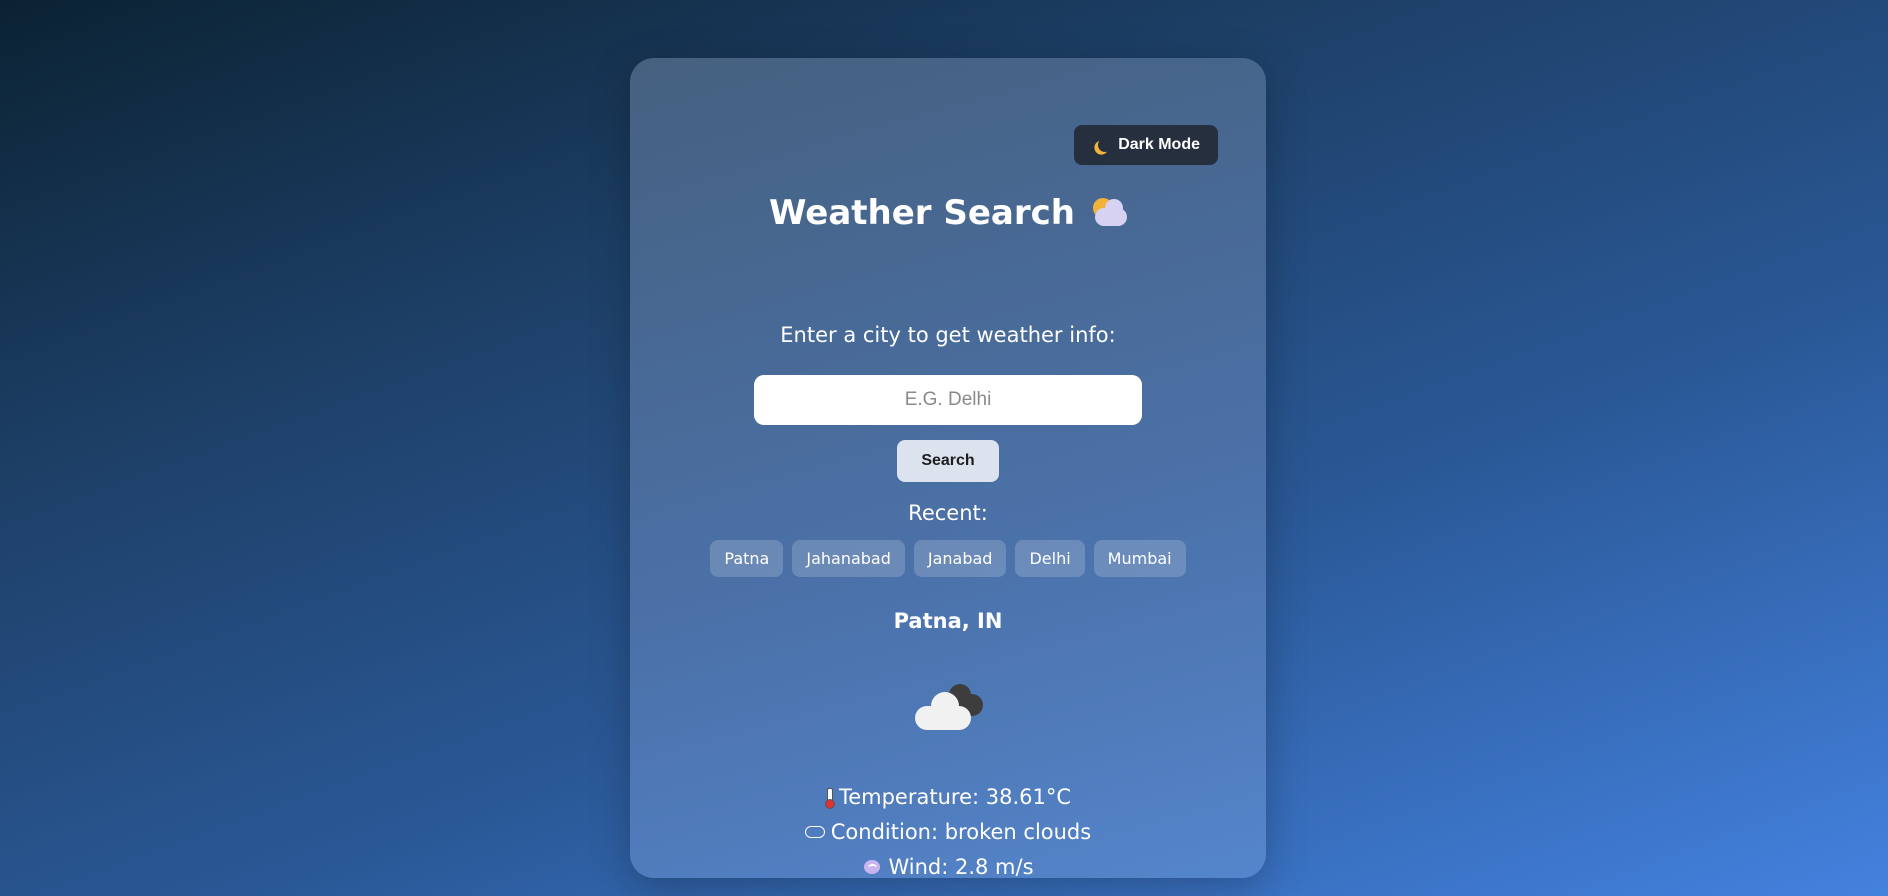  Describe the element at coordinates (814, 832) in the screenshot. I see `cloud-outline-icon` at that location.